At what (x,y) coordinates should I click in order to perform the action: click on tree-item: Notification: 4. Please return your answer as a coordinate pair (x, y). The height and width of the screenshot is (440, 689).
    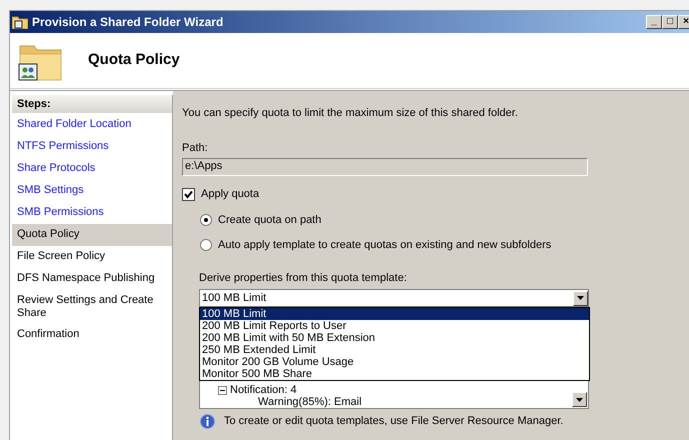
    Looking at the image, I should click on (263, 390).